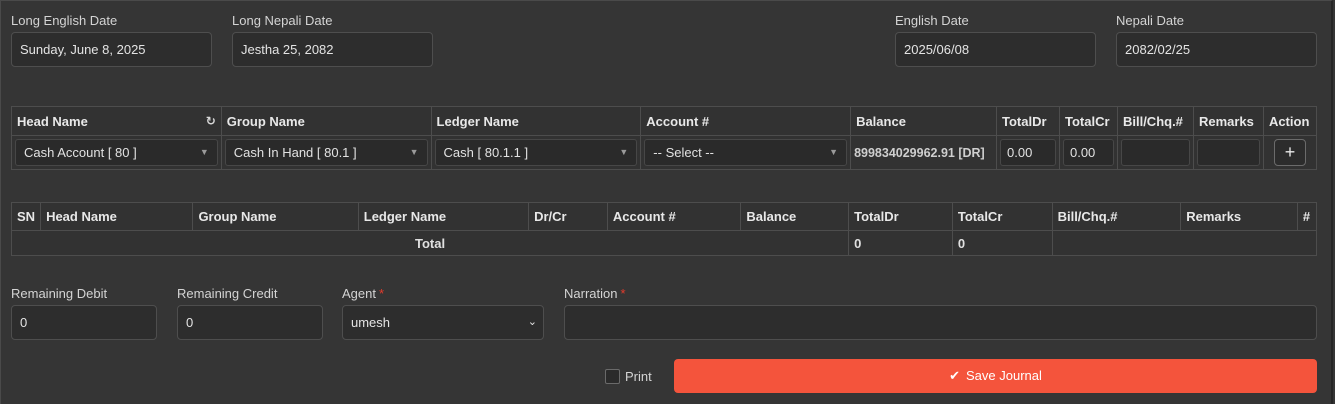 This screenshot has height=404, width=1335. I want to click on long-english-date-field: Sunday, June 8, 2025, so click(111, 49).